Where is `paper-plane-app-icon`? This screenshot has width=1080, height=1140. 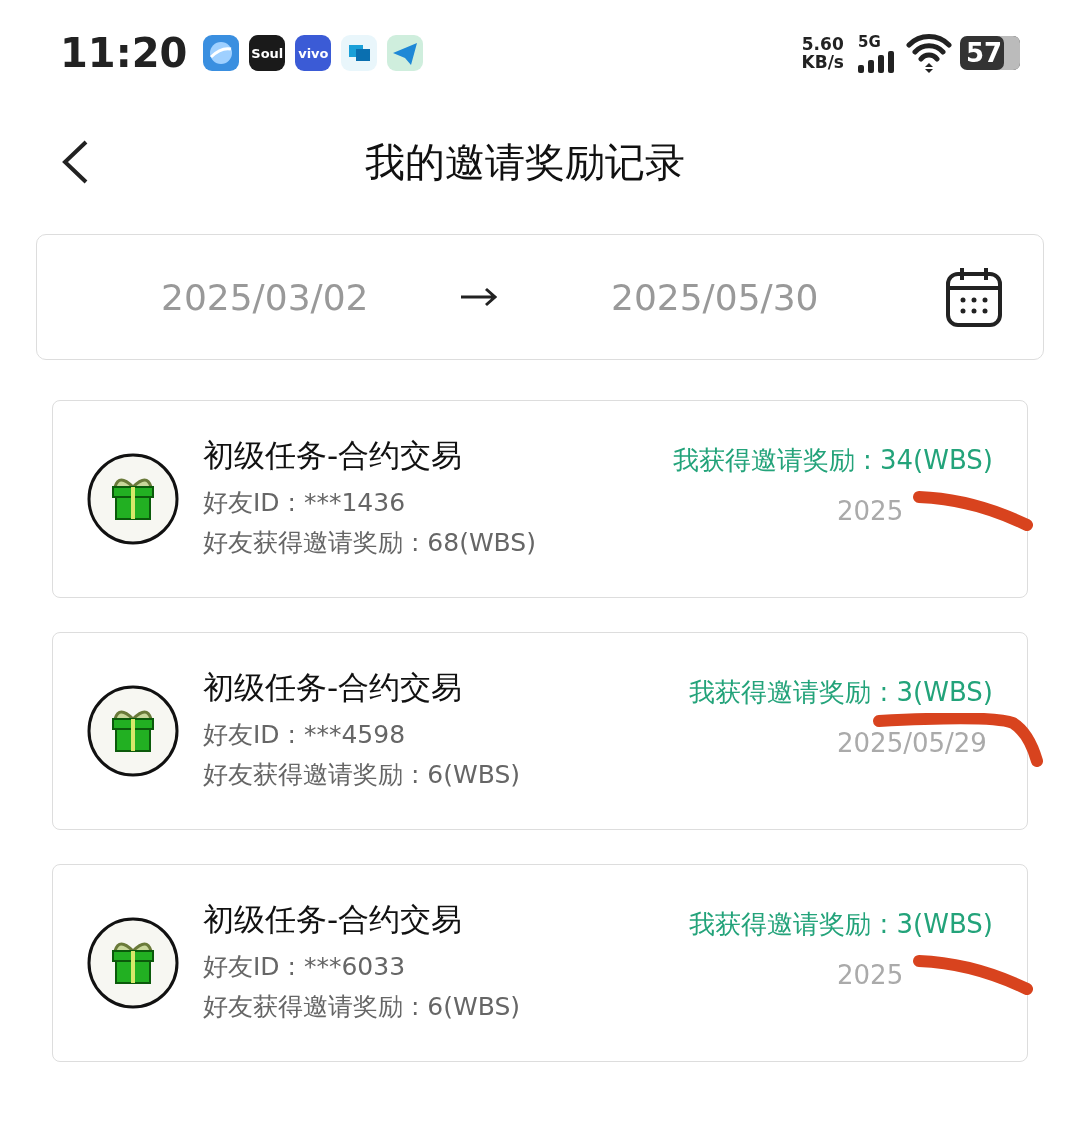
paper-plane-app-icon is located at coordinates (405, 53).